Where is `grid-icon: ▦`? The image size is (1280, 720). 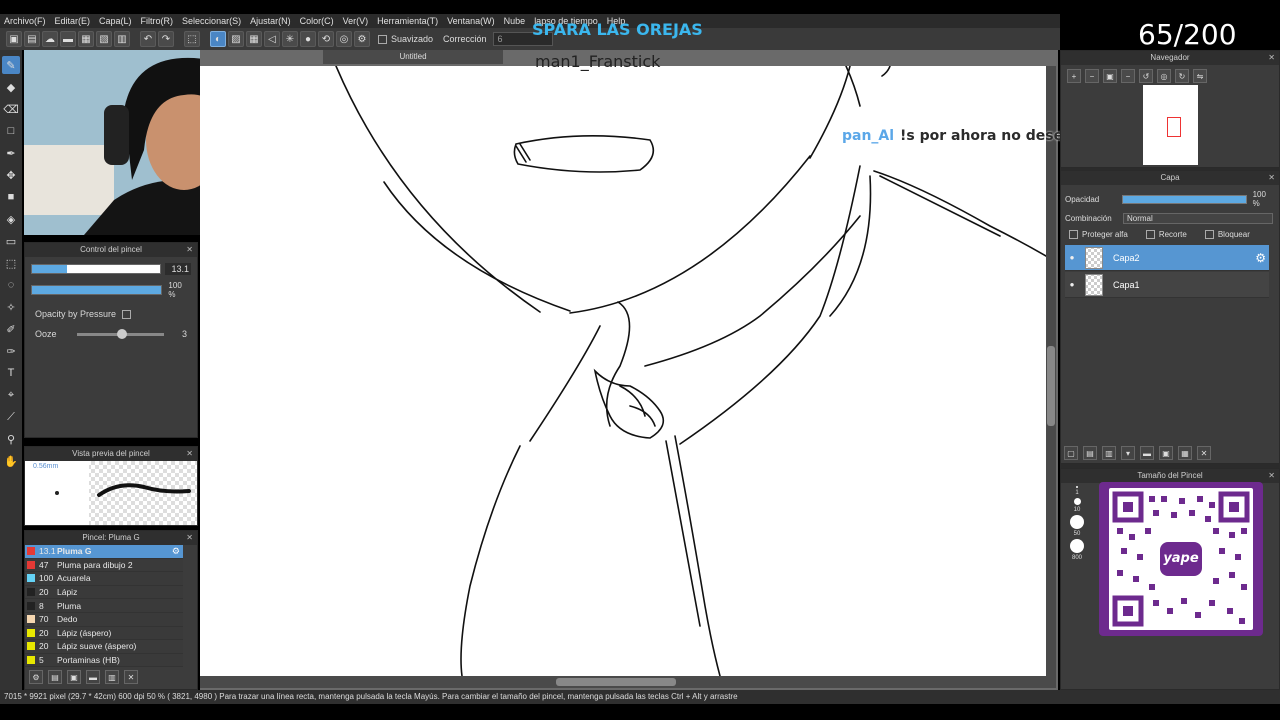
grid-icon: ▦ is located at coordinates (254, 39).